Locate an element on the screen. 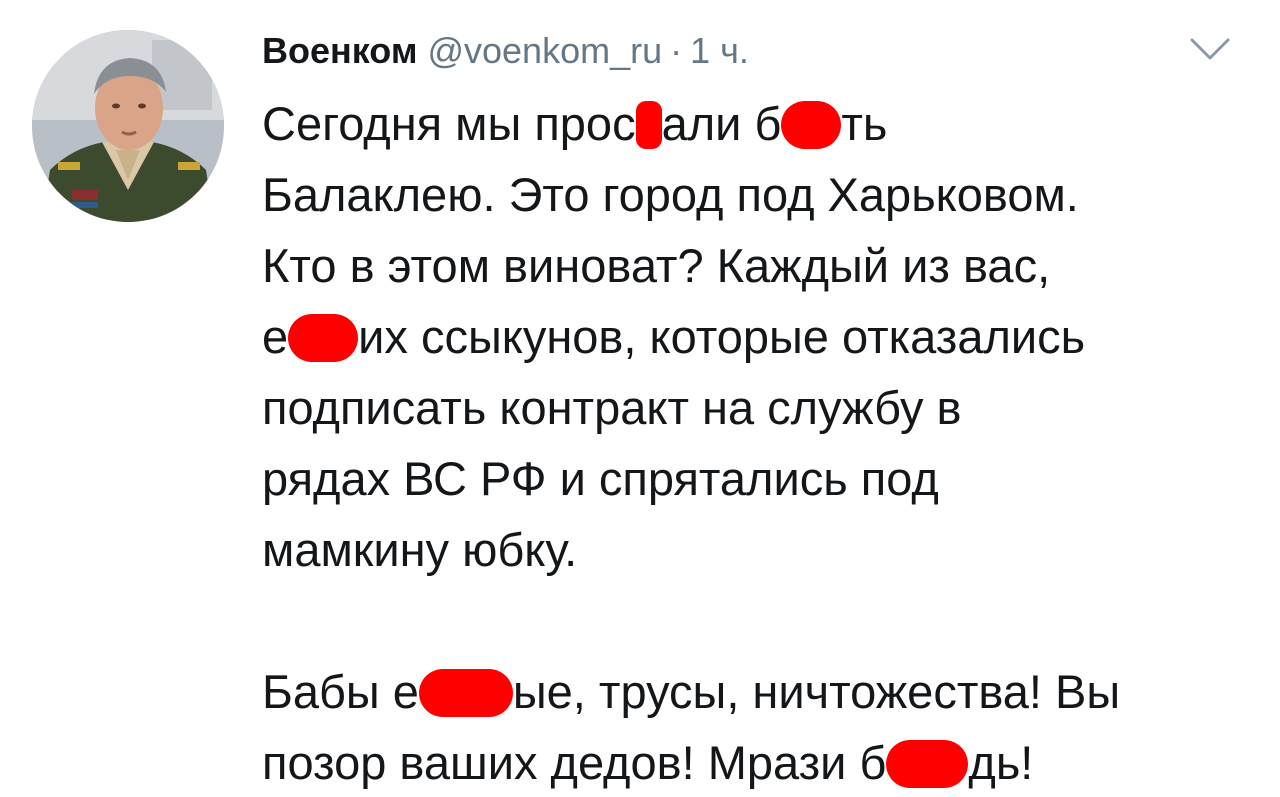  user-avatar-photo-icon is located at coordinates (128, 126).